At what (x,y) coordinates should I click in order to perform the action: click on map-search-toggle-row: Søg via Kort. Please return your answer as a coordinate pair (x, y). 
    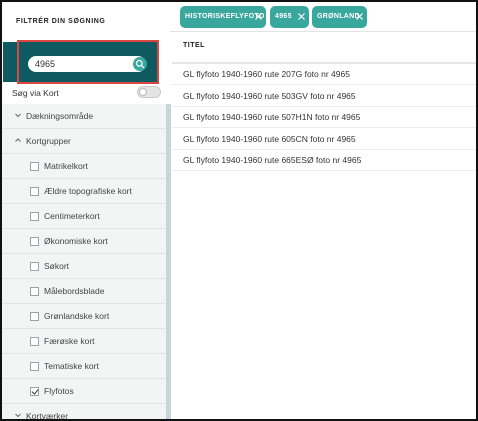
    Looking at the image, I should click on (88, 93).